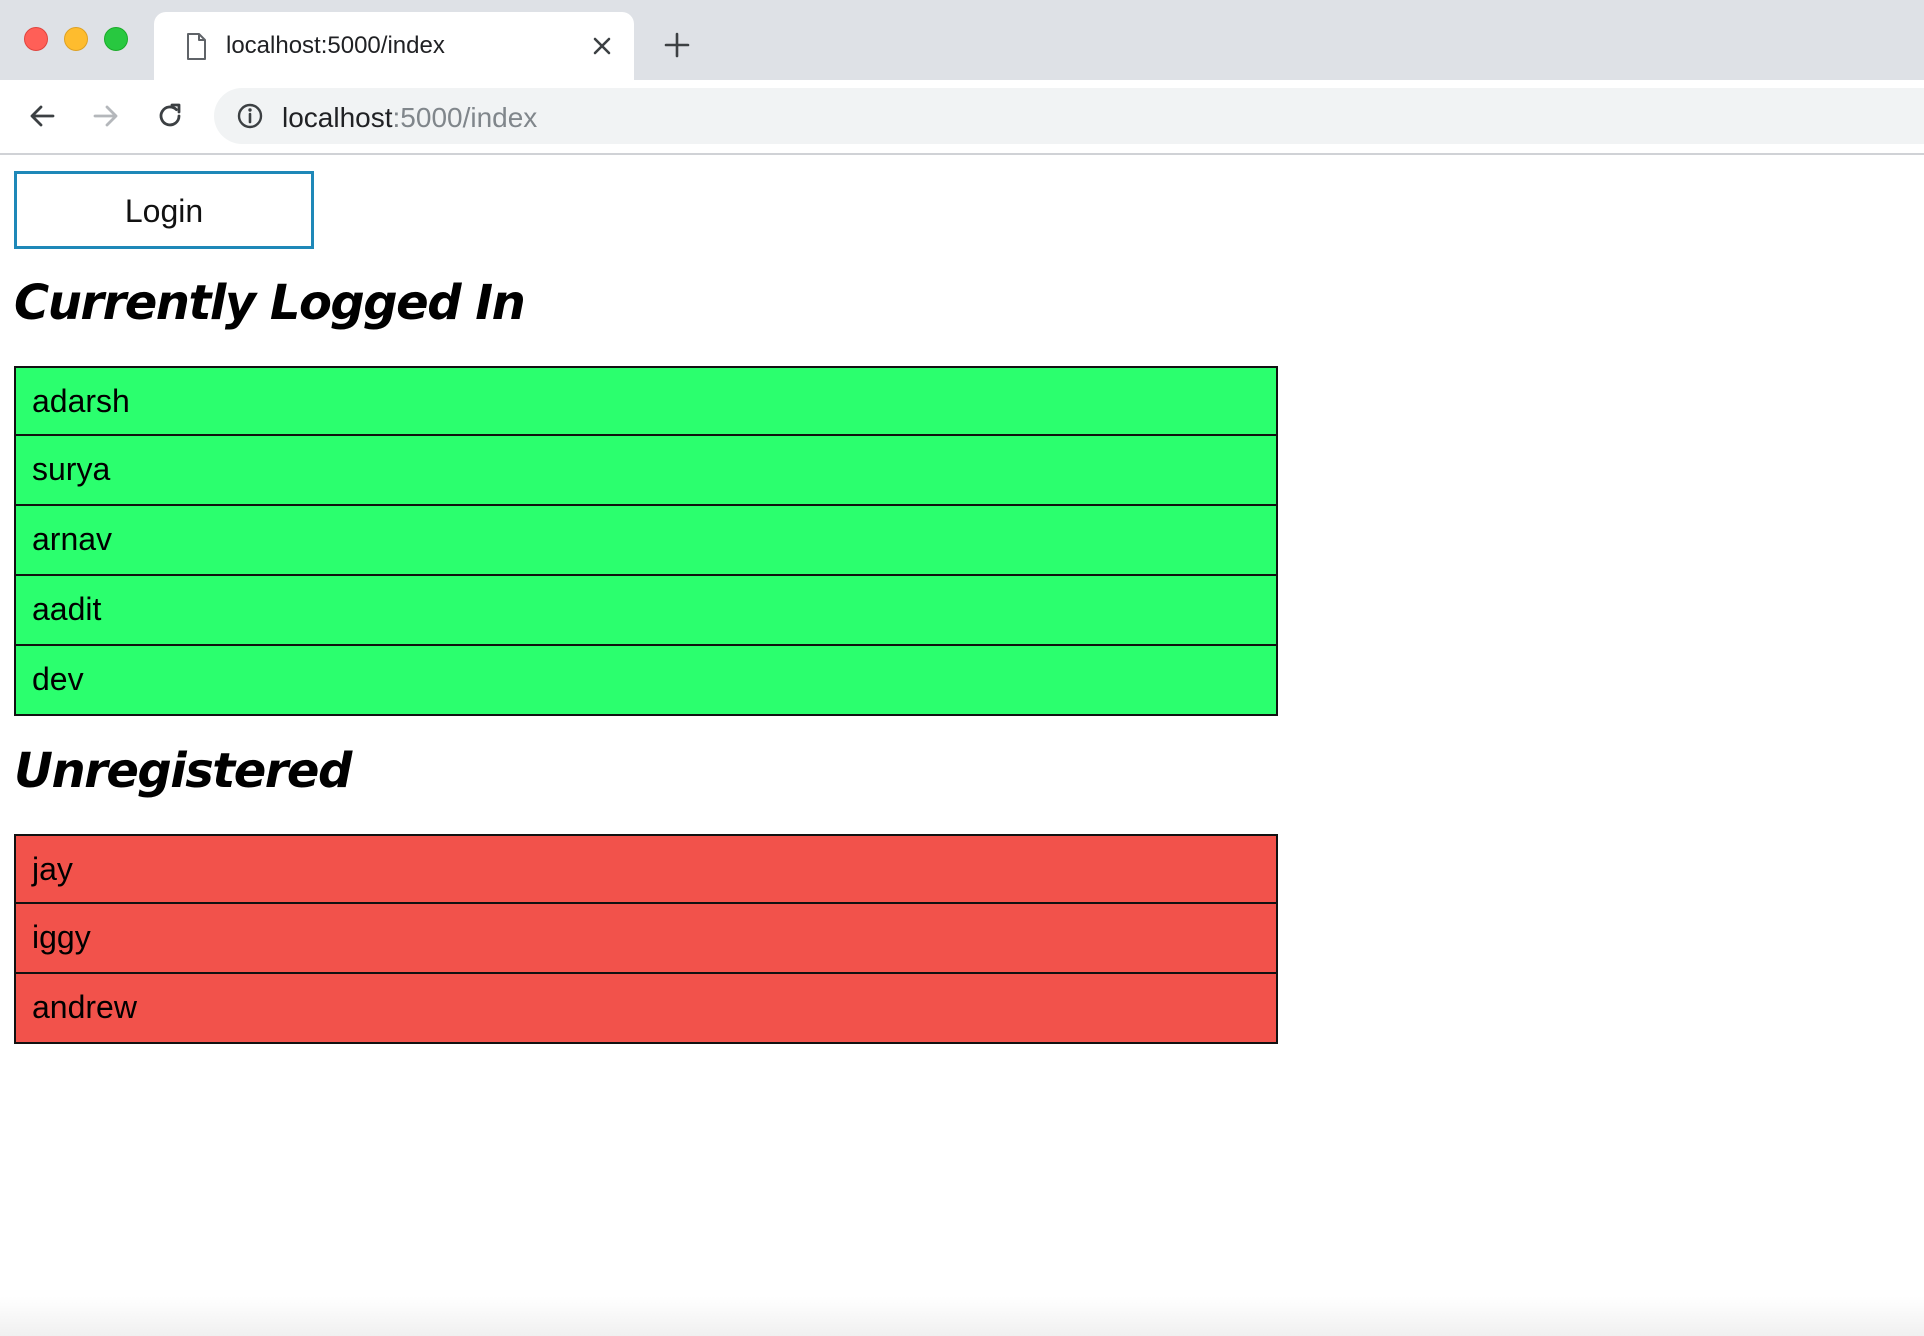  I want to click on logged-in-user-row: adarsh, so click(646, 401).